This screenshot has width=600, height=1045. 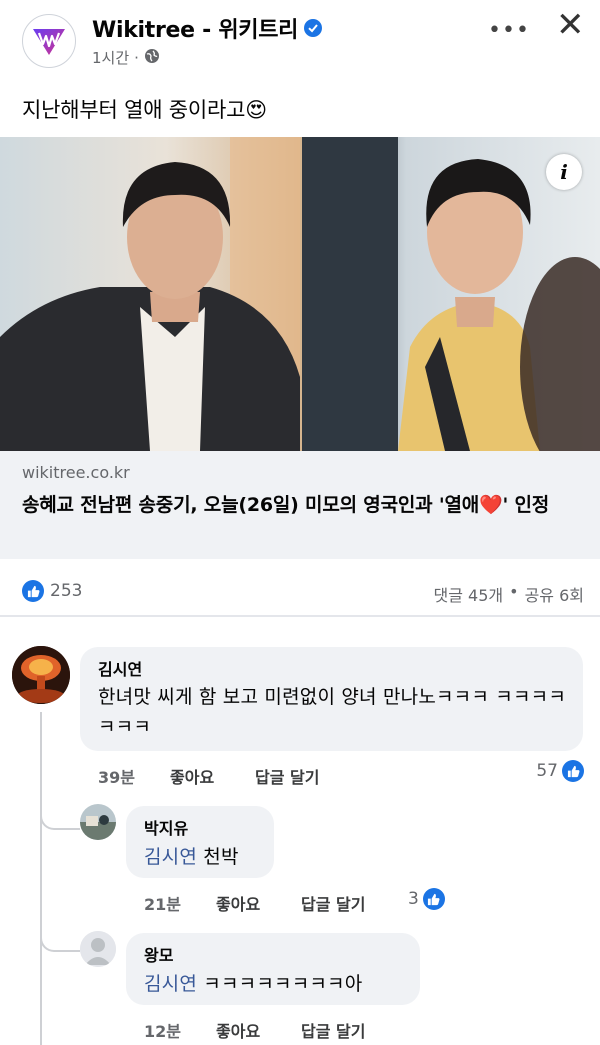 I want to click on comment-text: 김시연 ㅋㅋㅋㅋㅋㅋㅋㅋ아, so click(x=253, y=984).